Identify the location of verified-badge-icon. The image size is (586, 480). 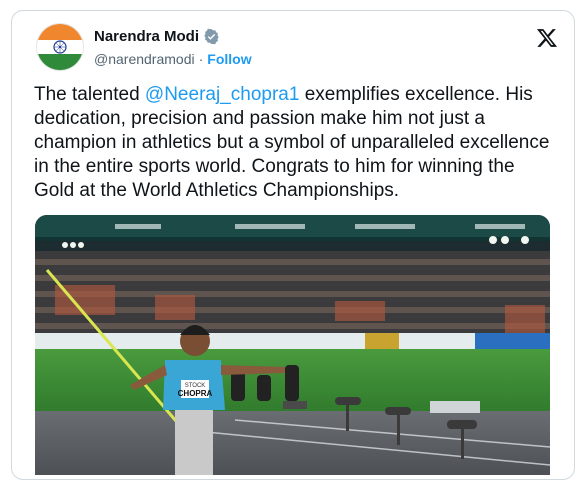
(211, 36).